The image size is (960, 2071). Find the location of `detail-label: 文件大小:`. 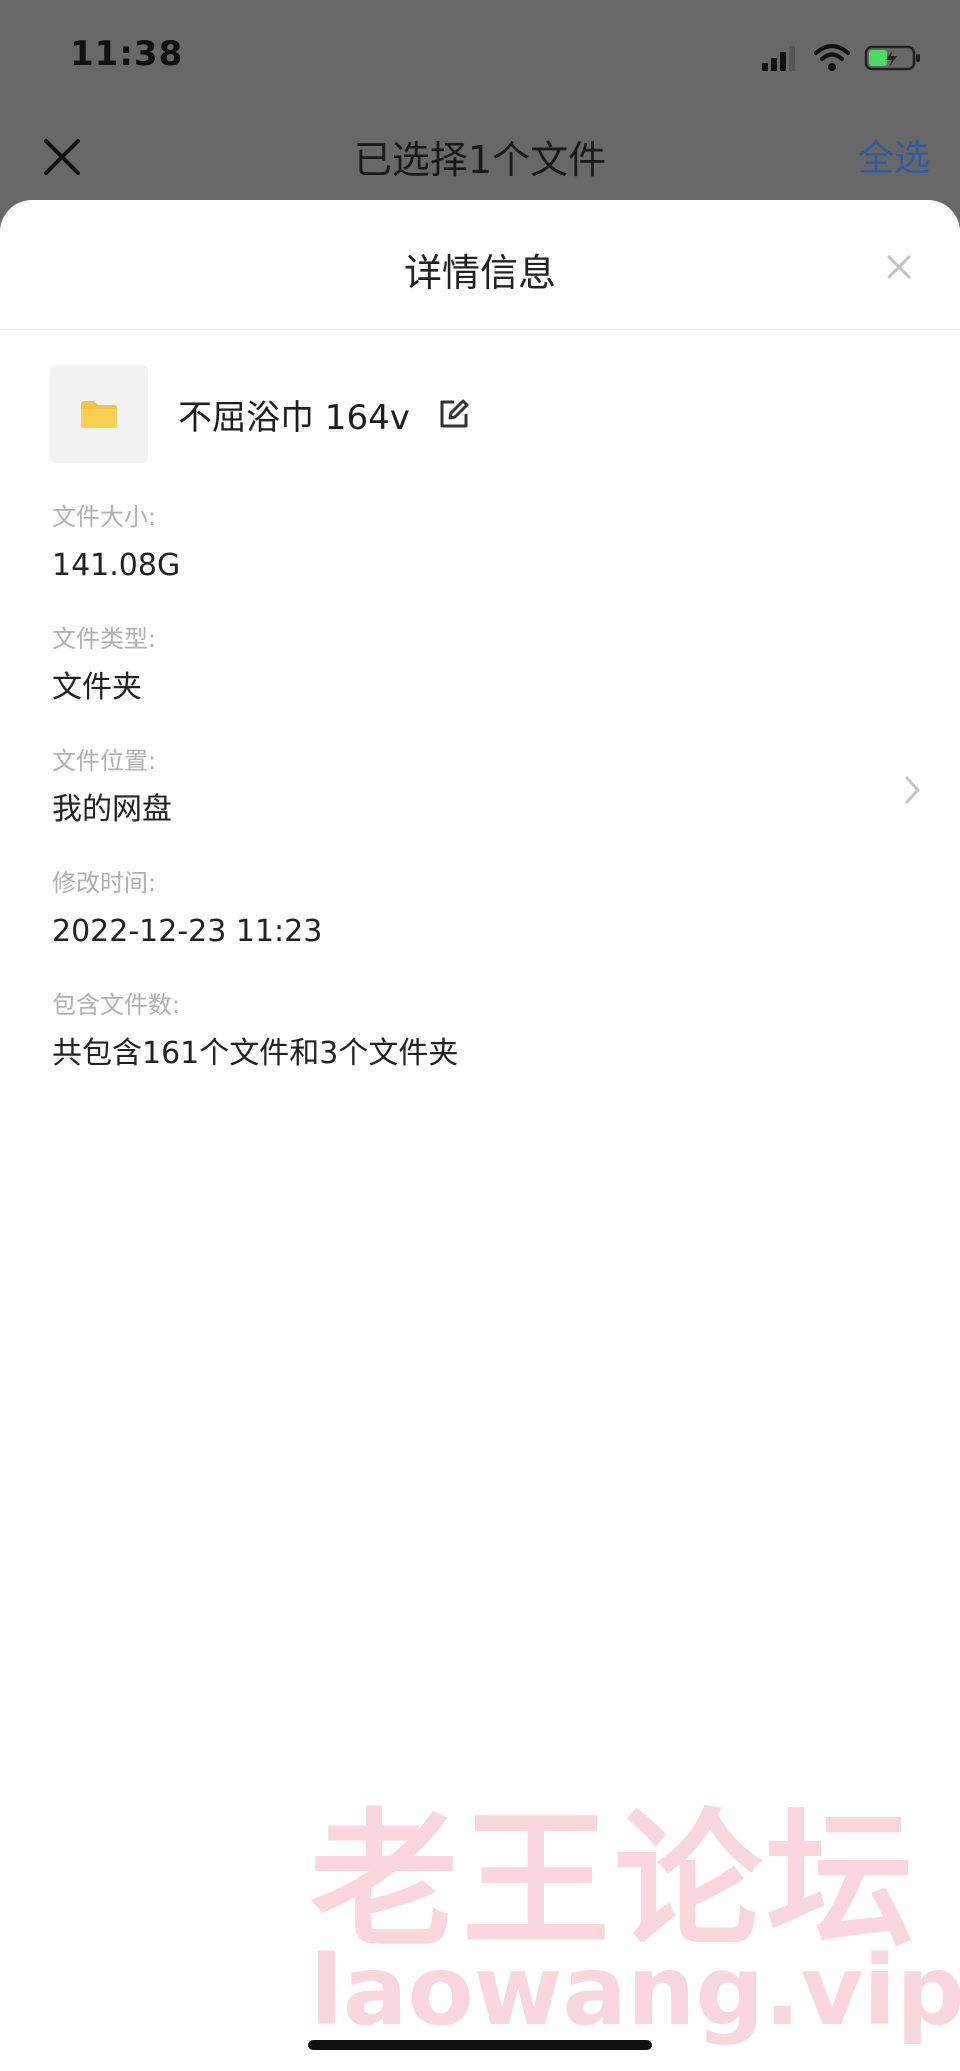

detail-label: 文件大小: is located at coordinates (104, 517).